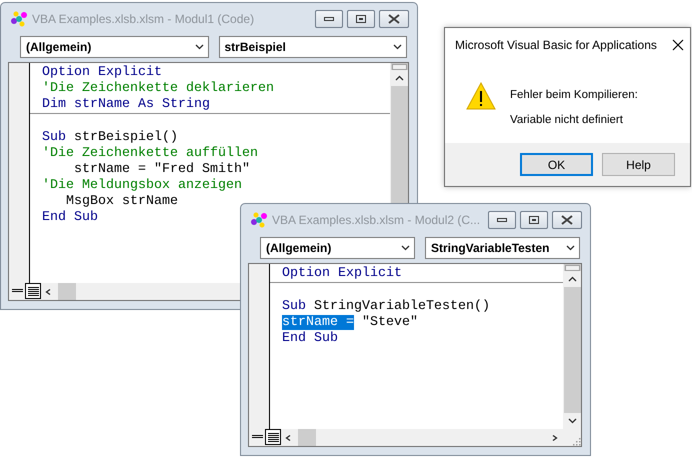 Image resolution: width=692 pixels, height=460 pixels. I want to click on procedure-dropdown: StringVariableTesten, so click(502, 248).